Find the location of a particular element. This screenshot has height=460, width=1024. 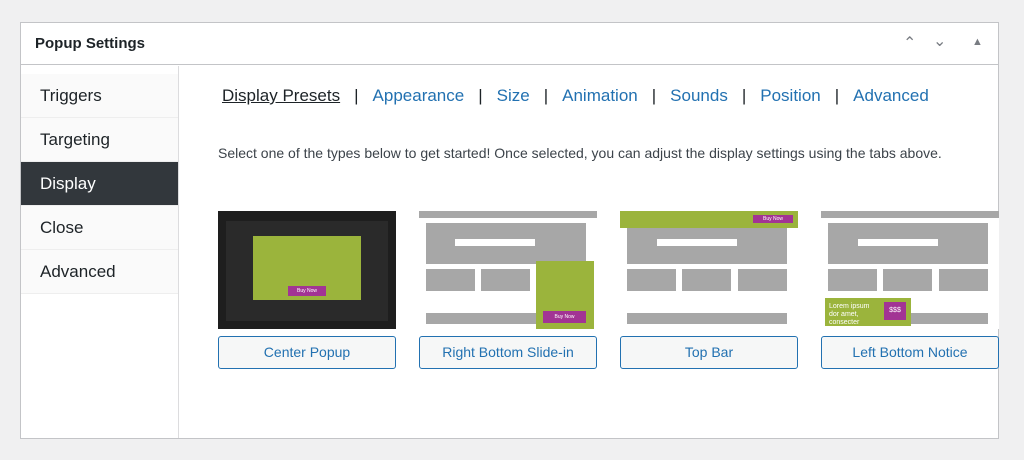

slide-in-thumbnail: Buy Now is located at coordinates (508, 270).